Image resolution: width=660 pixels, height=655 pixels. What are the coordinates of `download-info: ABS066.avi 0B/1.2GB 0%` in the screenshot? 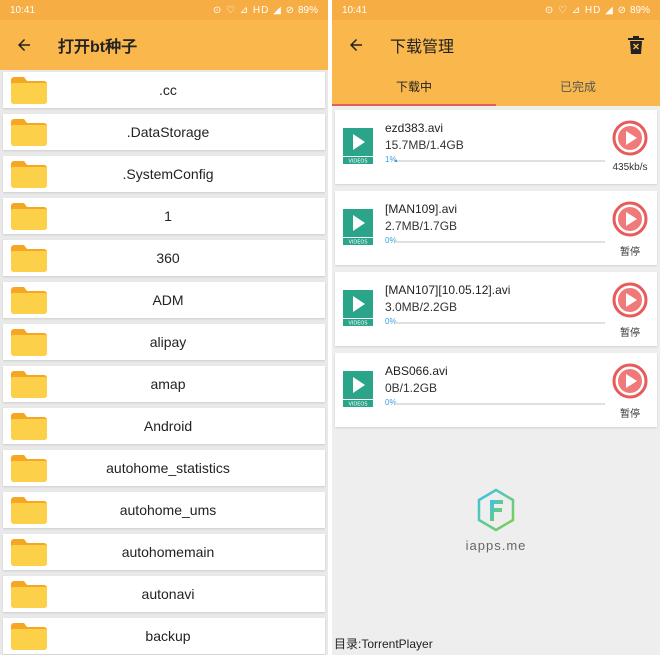 It's located at (494, 390).